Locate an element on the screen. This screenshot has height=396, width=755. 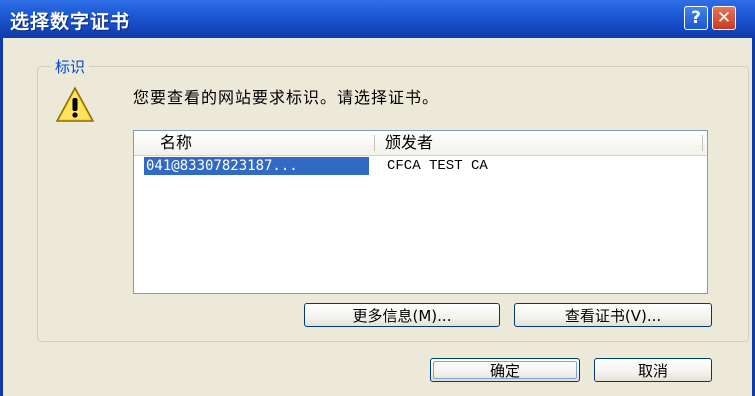
ok-button: 确定 is located at coordinates (505, 370).